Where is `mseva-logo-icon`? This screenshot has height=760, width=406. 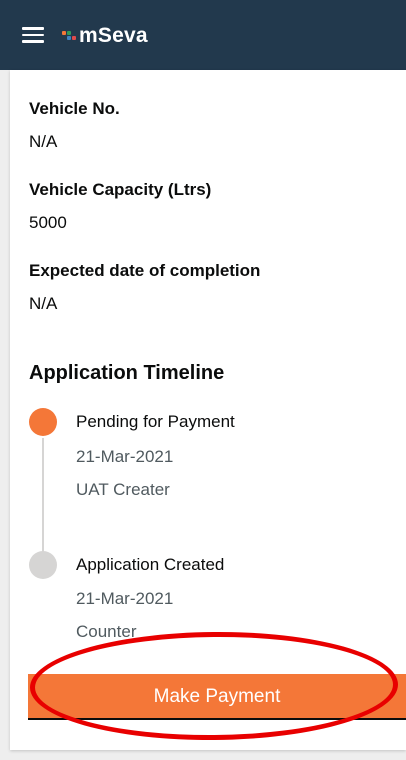
mseva-logo-icon is located at coordinates (69, 36).